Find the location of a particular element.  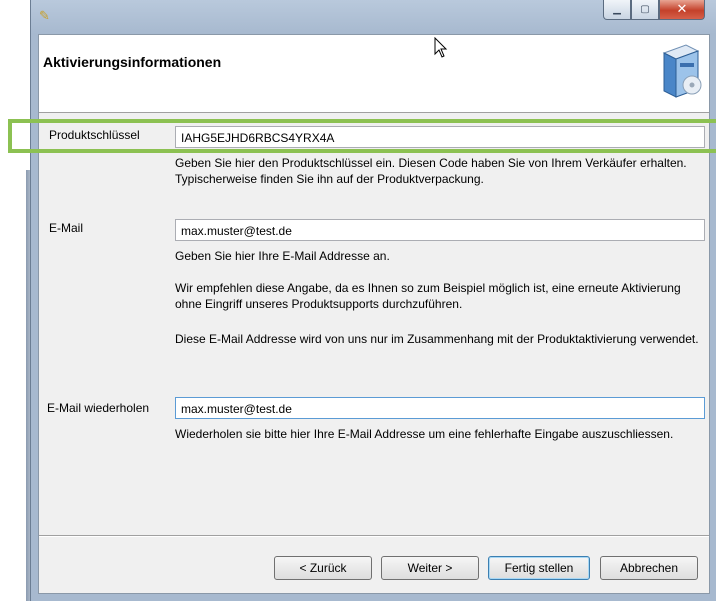

footer-divider is located at coordinates (374, 536).